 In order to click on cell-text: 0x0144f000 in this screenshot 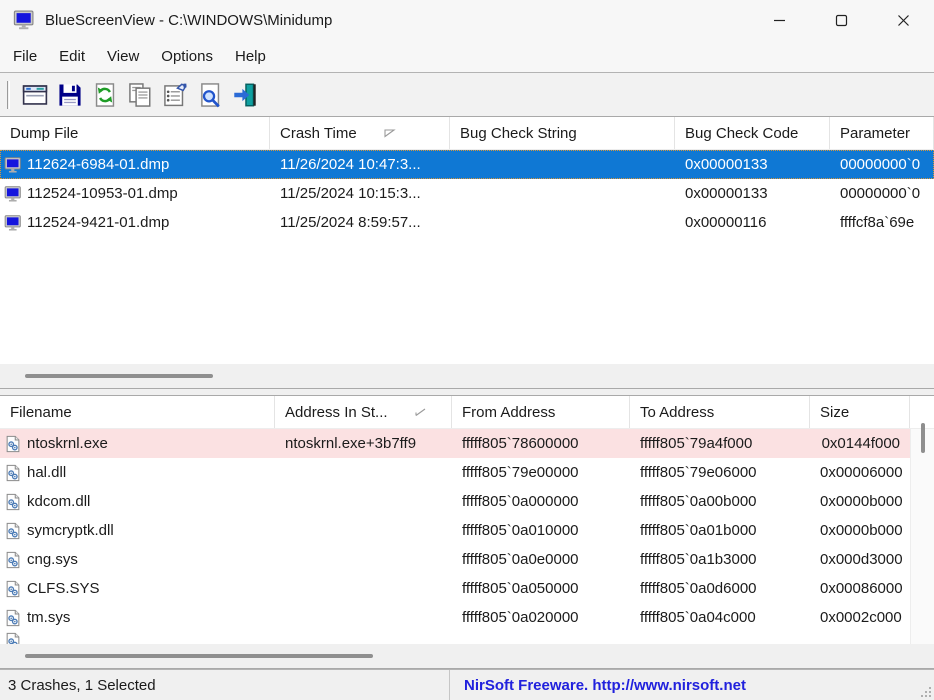, I will do `click(860, 443)`.